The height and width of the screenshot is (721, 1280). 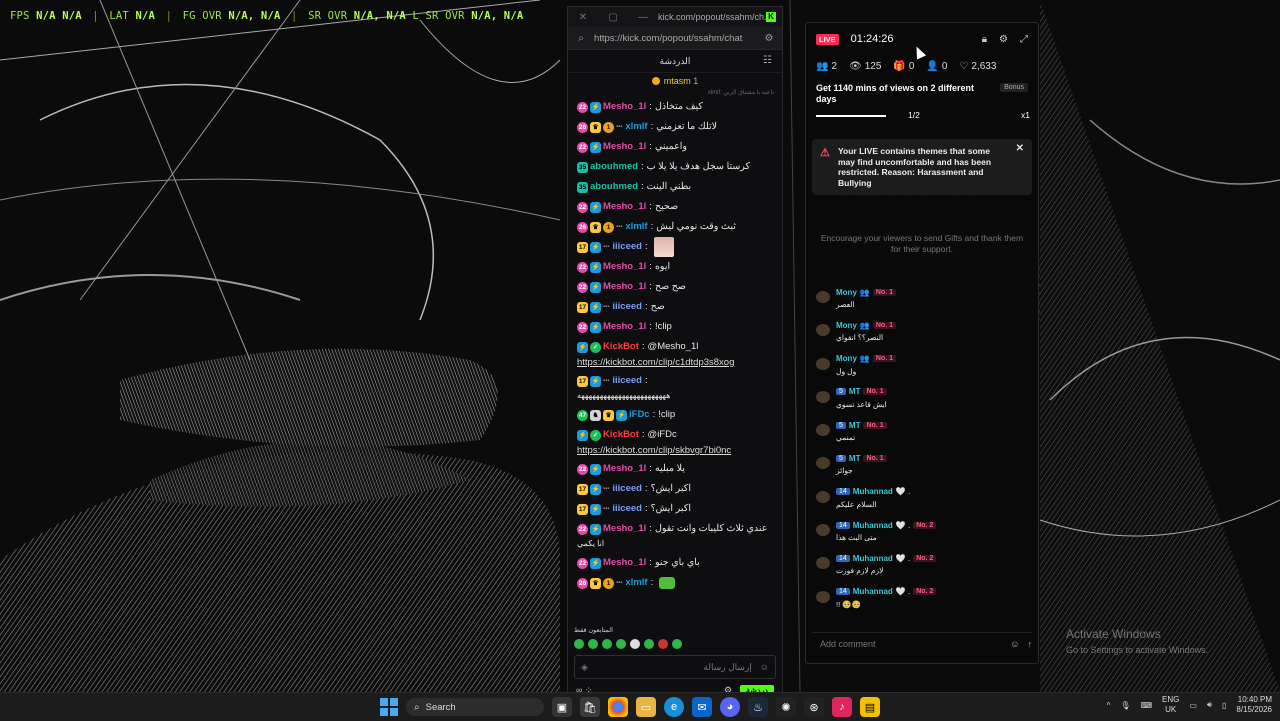 What do you see at coordinates (977, 66) in the screenshot?
I see `stat-heart: ♡ 2,633` at bounding box center [977, 66].